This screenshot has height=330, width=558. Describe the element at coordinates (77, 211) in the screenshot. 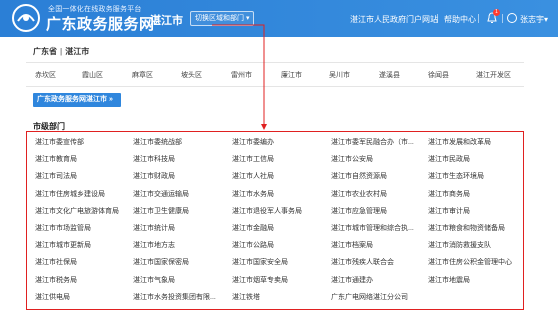

I see `department-link: 湛江市文化广电旅游体育局` at that location.